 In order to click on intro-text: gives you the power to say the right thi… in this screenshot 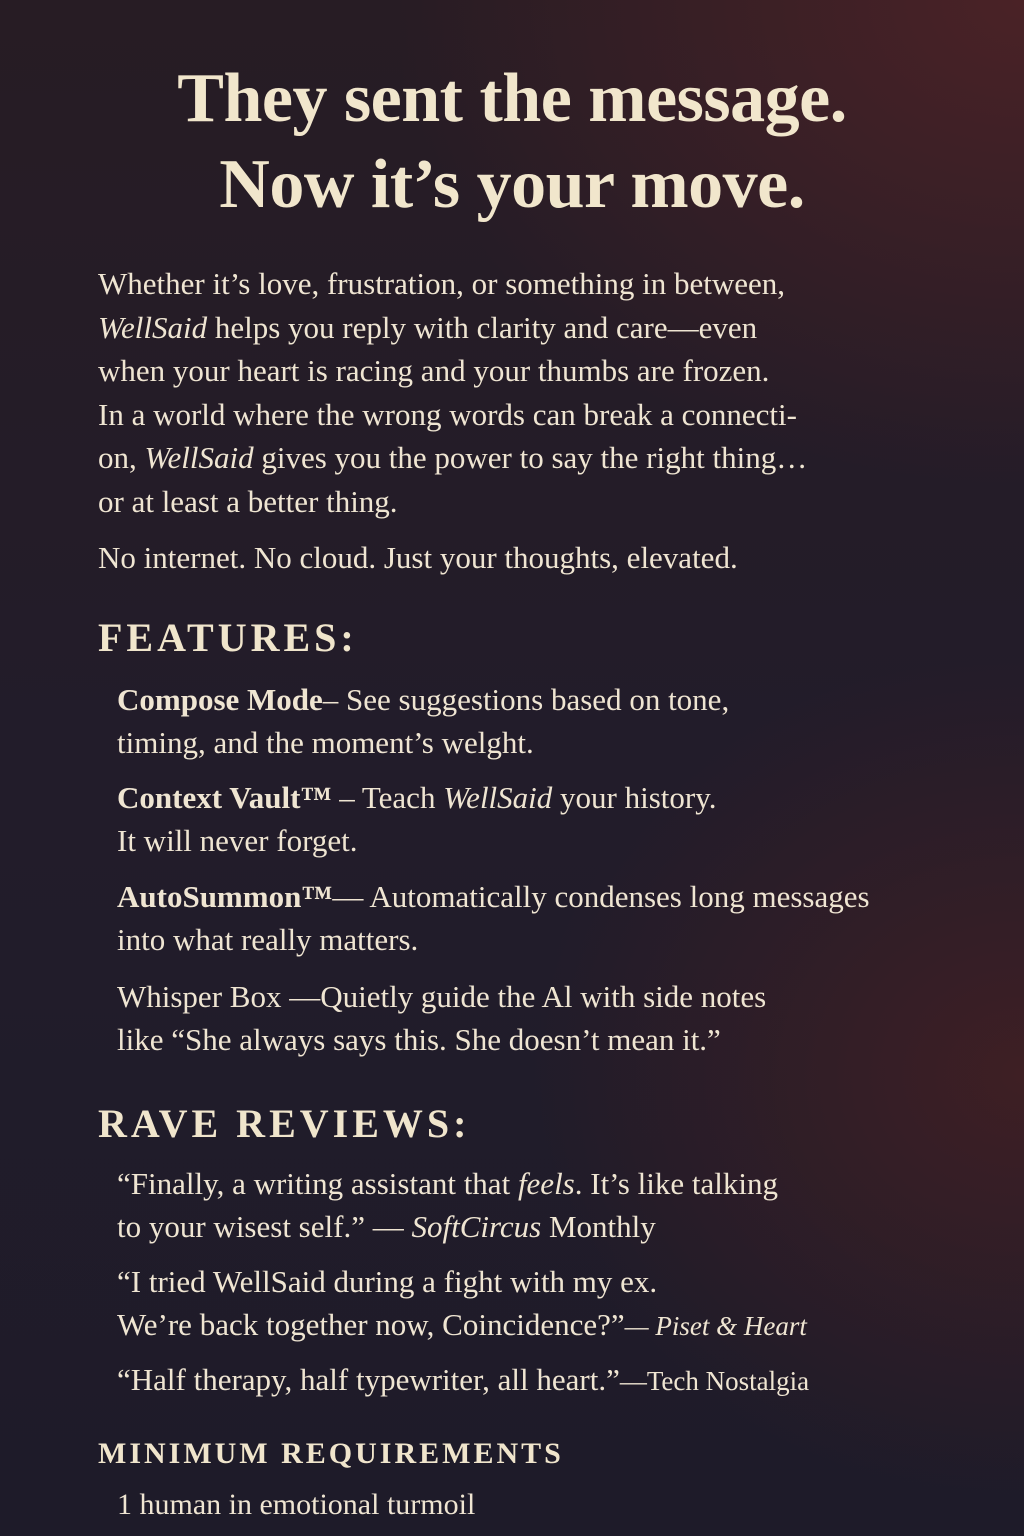, I will do `click(530, 457)`.